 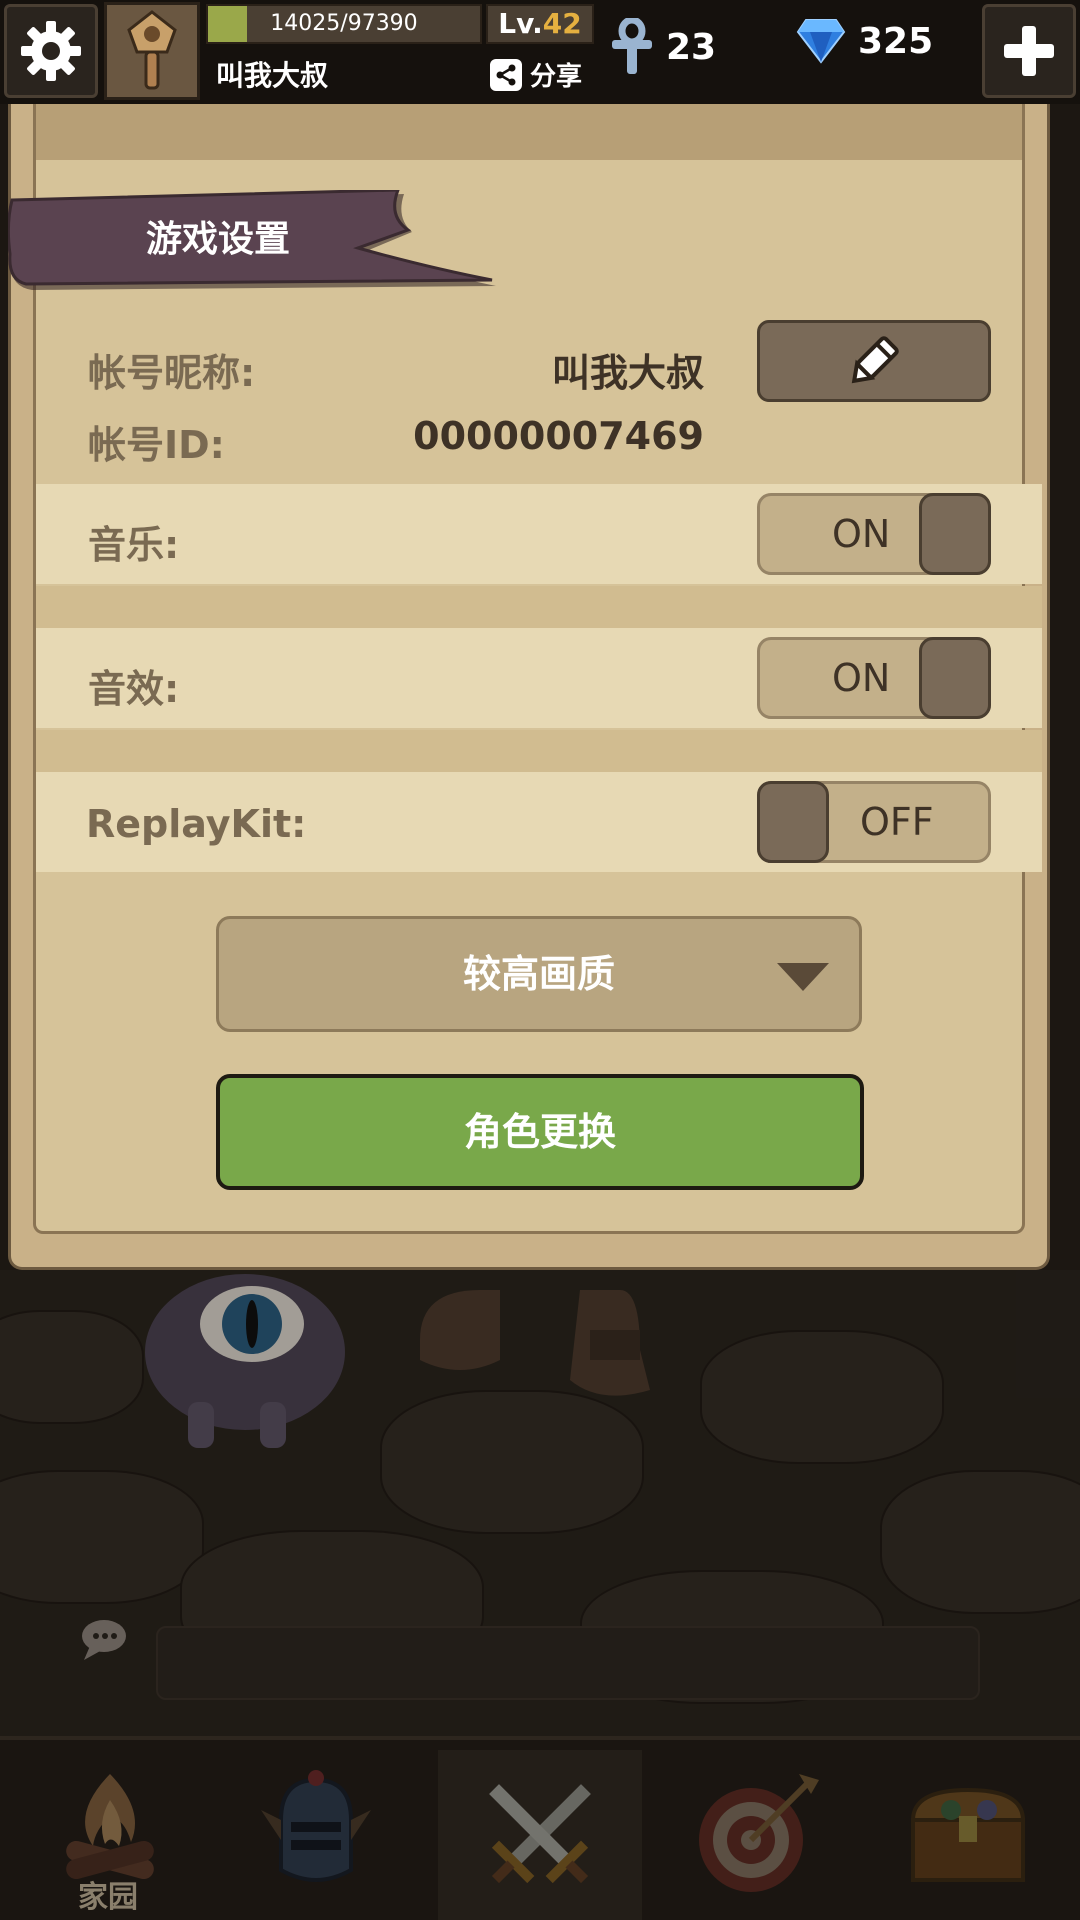 I want to click on level-number: 42, so click(x=562, y=23).